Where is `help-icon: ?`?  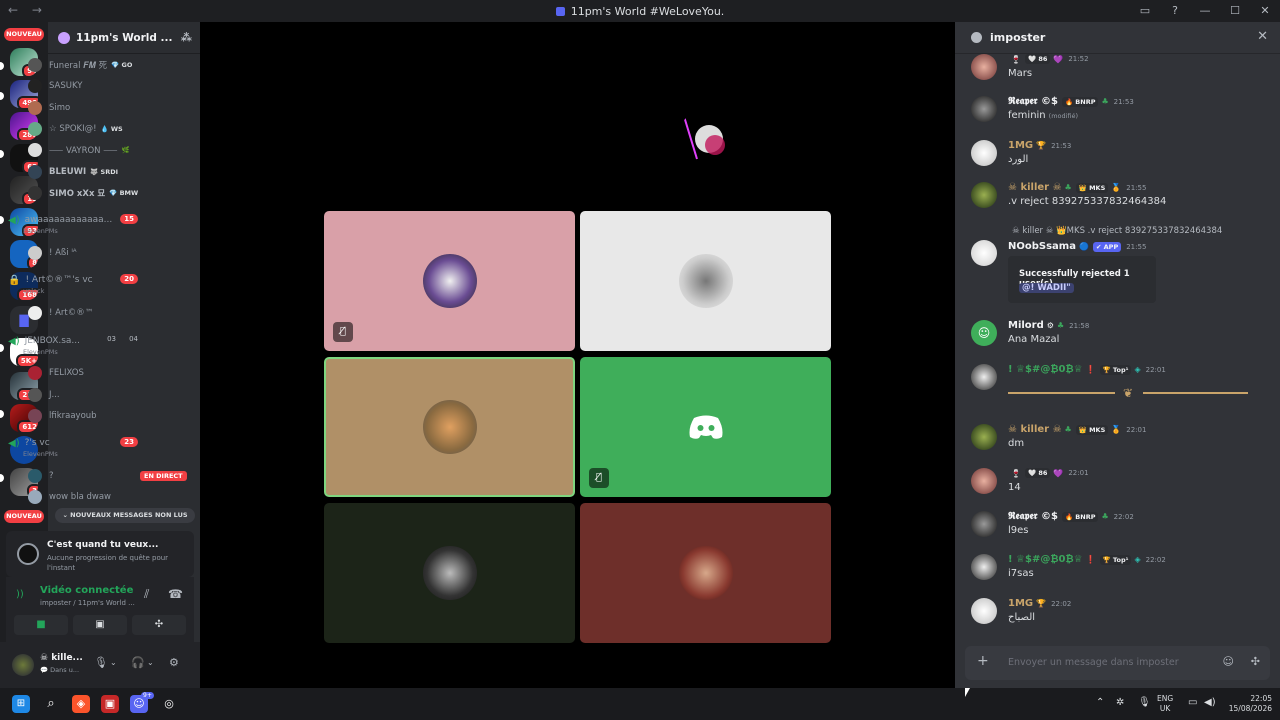 help-icon: ? is located at coordinates (1175, 11).